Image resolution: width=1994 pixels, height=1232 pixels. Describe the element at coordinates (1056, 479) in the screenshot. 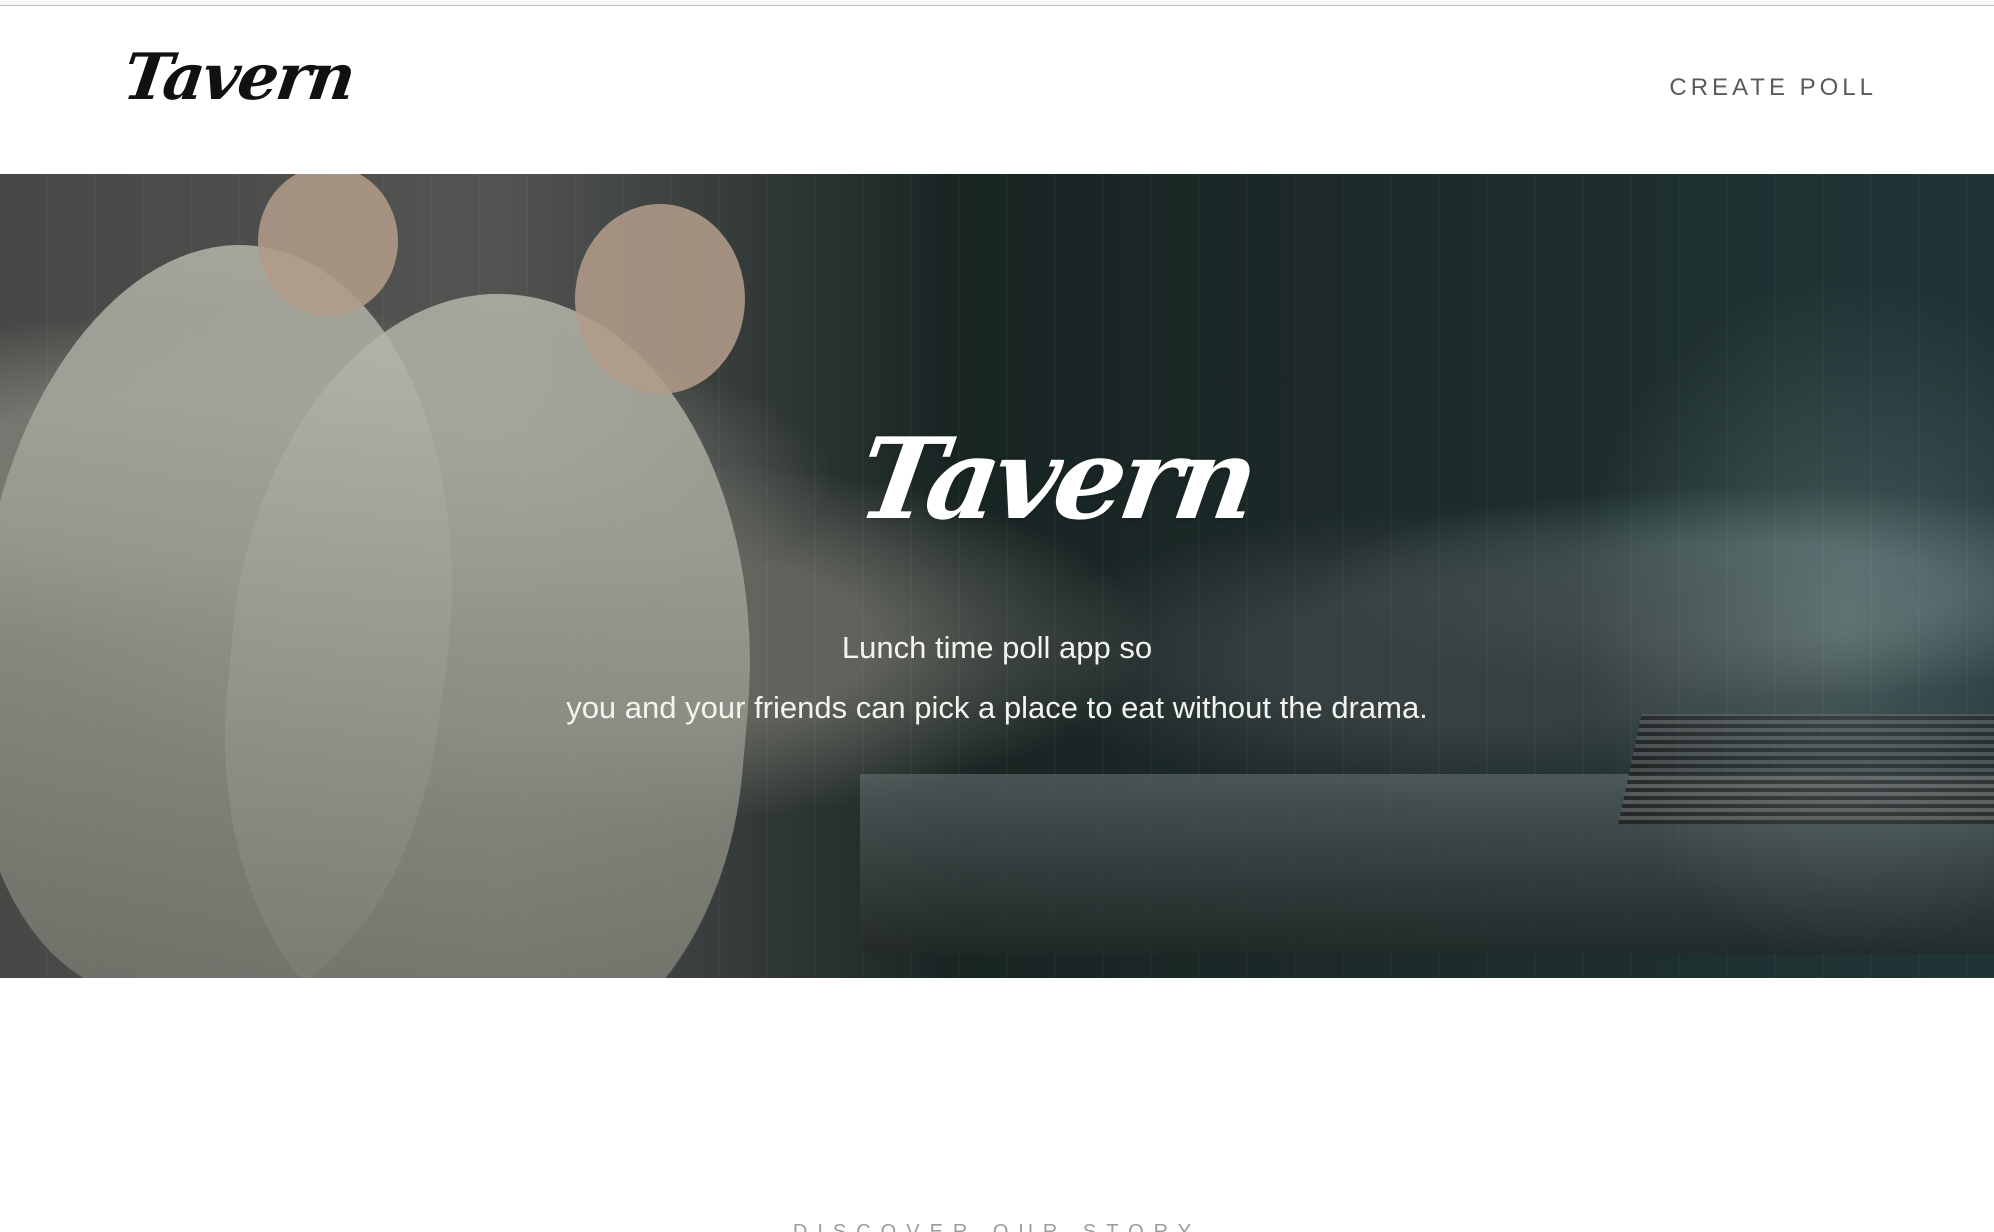

I see `hero-tavern-logo: Tavern` at that location.